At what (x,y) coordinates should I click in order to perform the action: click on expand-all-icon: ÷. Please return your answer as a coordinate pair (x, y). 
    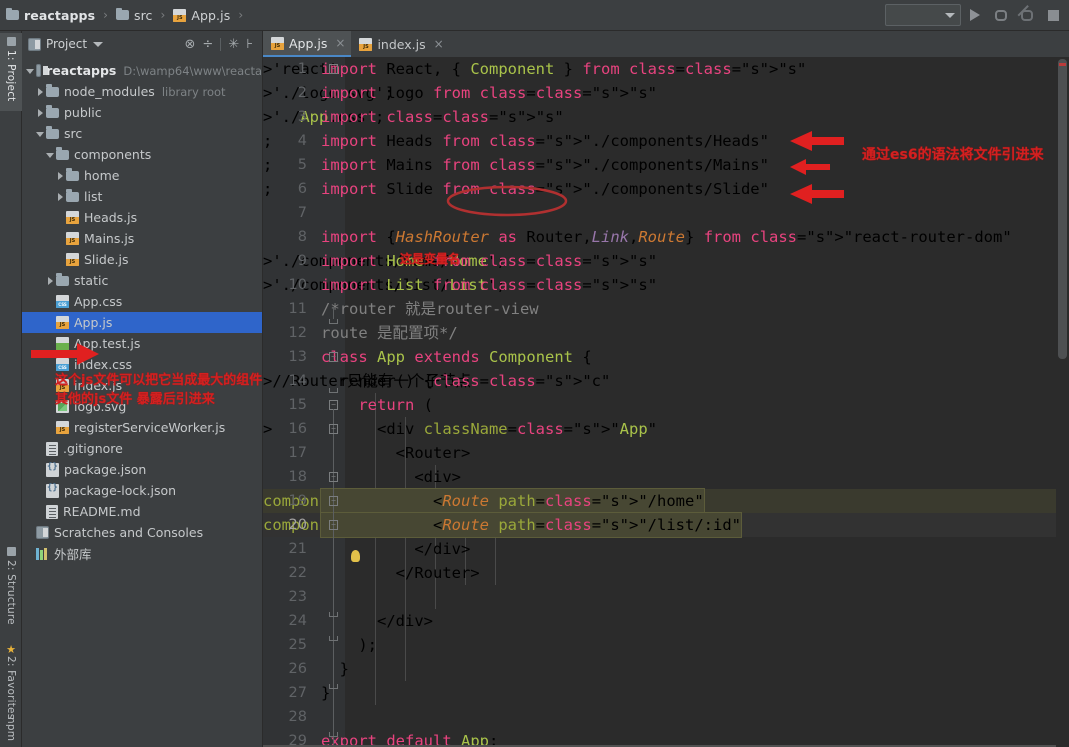
    Looking at the image, I should click on (207, 44).